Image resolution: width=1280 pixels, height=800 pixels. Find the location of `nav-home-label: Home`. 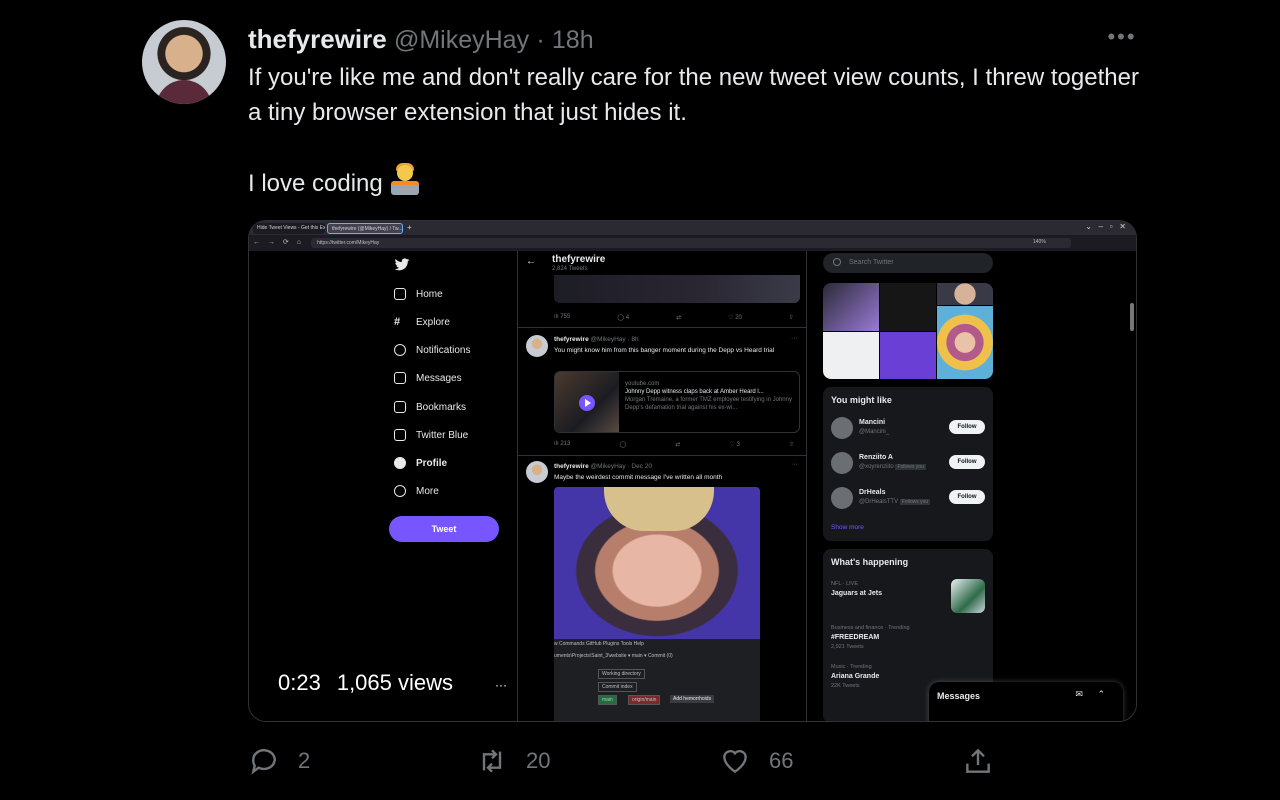

nav-home-label: Home is located at coordinates (429, 294).